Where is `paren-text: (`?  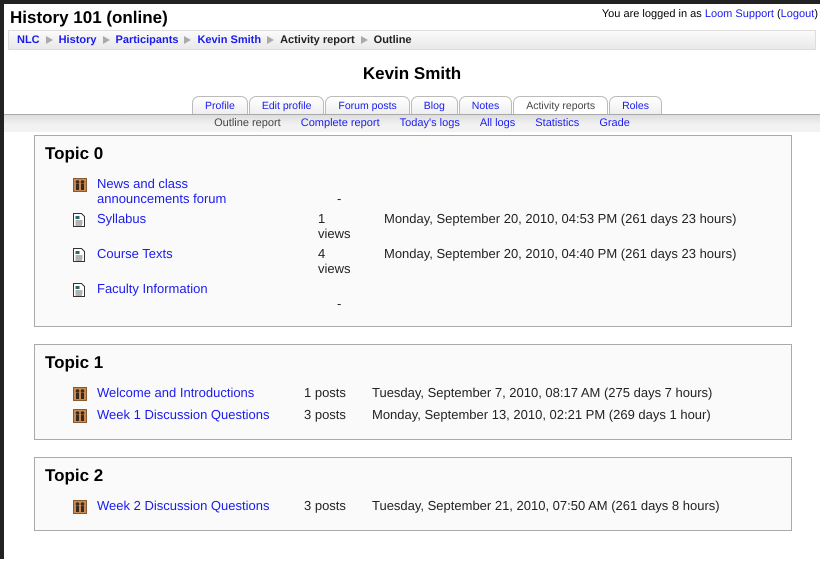
paren-text: ( is located at coordinates (778, 14).